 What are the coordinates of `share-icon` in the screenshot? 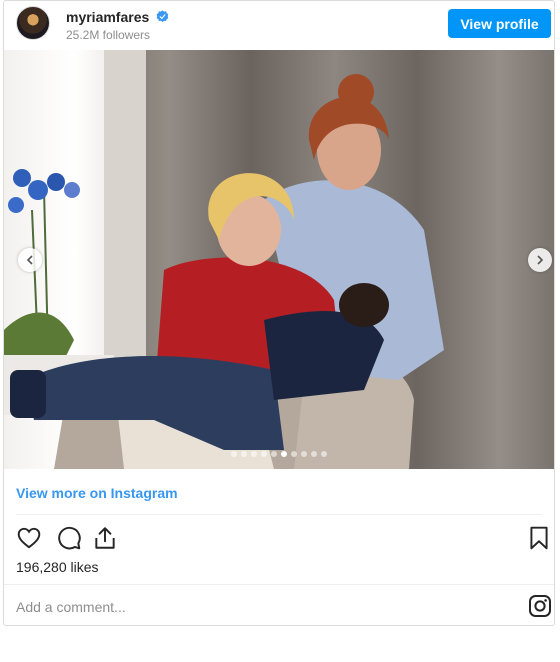 It's located at (105, 538).